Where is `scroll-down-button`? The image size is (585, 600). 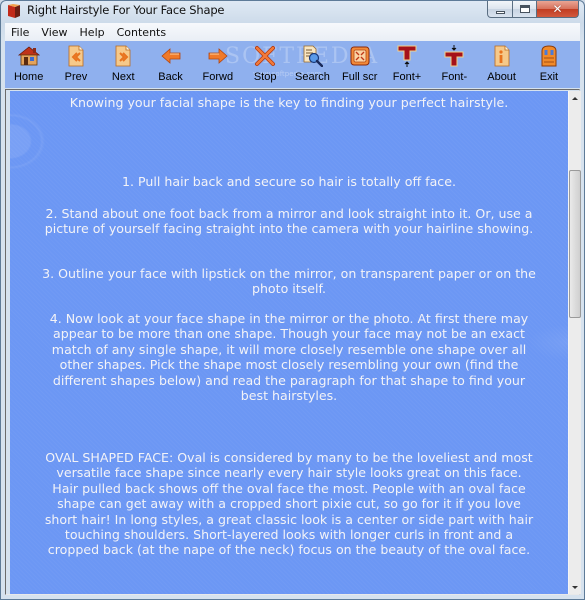 scroll-down-button is located at coordinates (575, 587).